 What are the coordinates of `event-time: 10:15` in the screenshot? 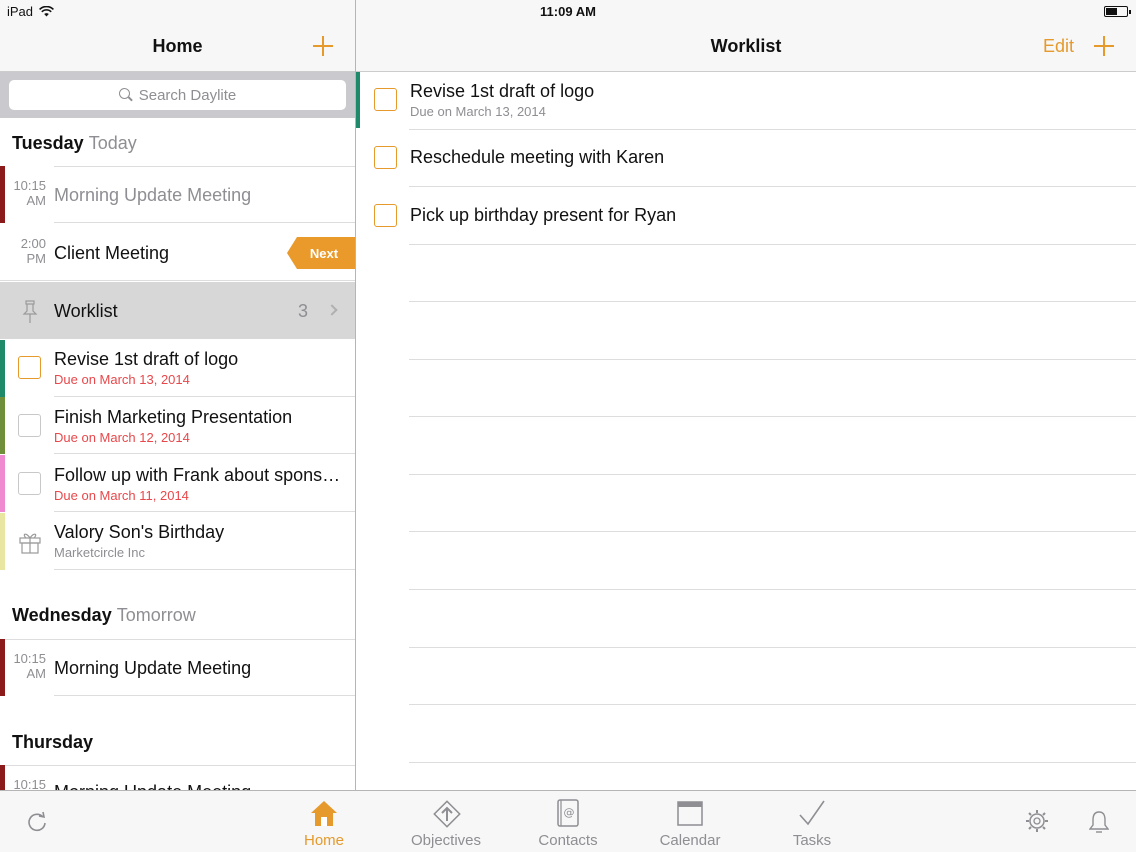 It's located at (29, 783).